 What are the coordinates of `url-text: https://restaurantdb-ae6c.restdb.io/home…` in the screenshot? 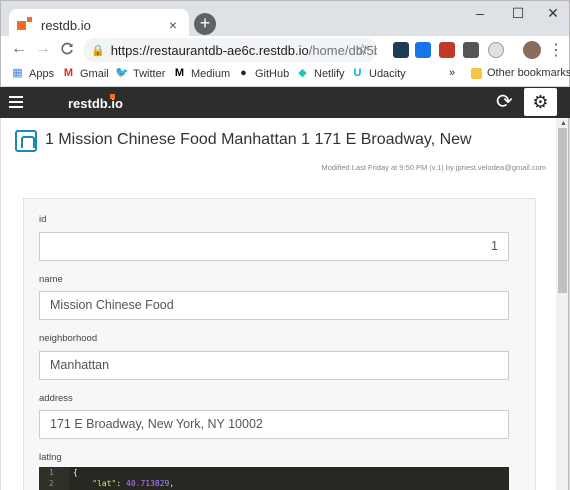 It's located at (243, 50).